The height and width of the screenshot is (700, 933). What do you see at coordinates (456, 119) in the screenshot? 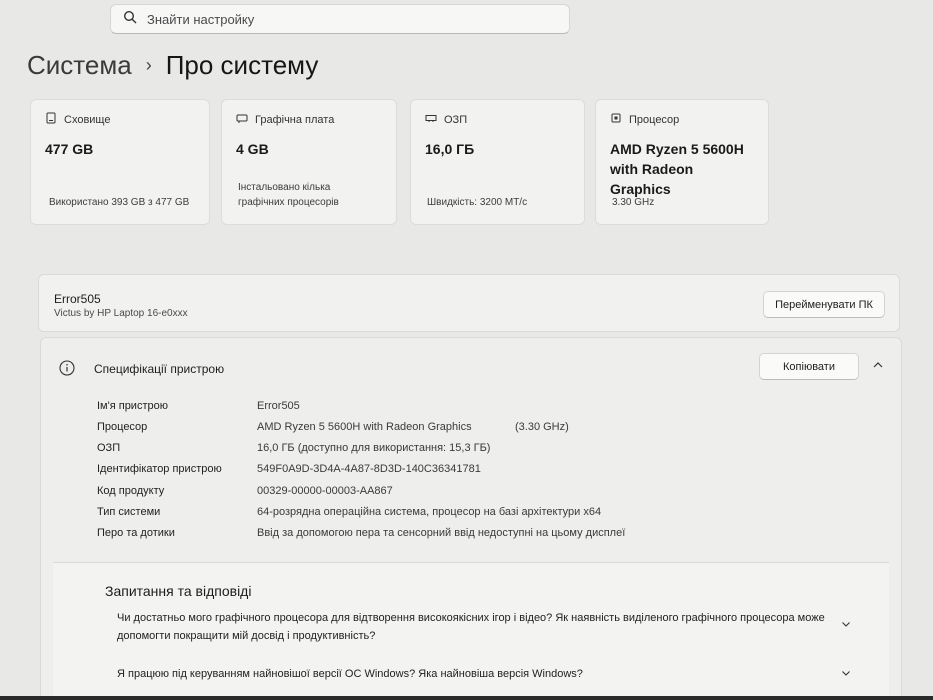
I see `card-title: ОЗП` at bounding box center [456, 119].